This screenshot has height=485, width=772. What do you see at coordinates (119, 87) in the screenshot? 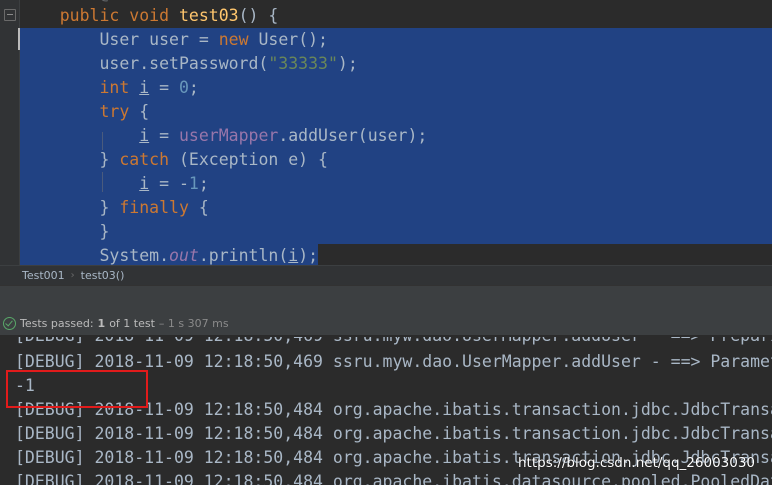
I see `keyword-token: int` at bounding box center [119, 87].